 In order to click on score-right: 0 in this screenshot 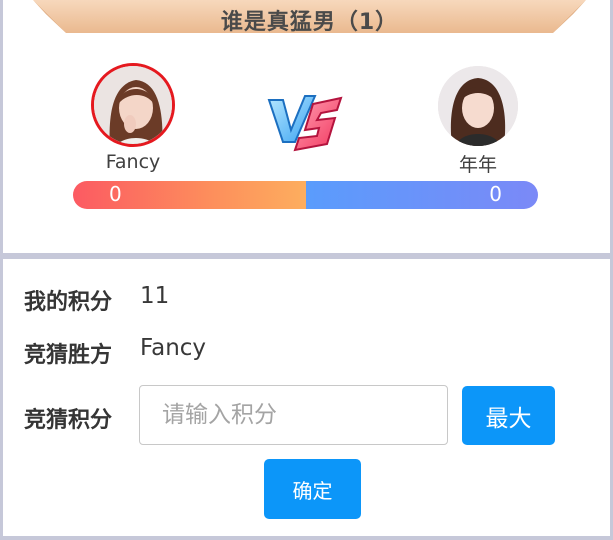, I will do `click(495, 194)`.